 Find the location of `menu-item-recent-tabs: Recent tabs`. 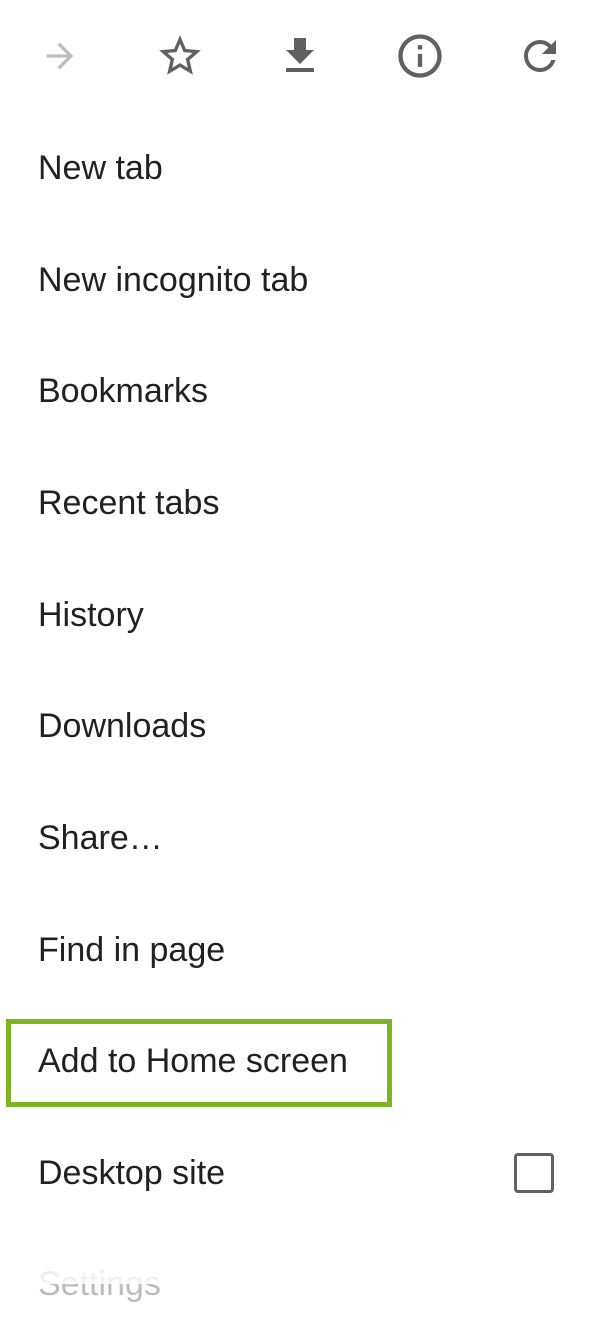

menu-item-recent-tabs: Recent tabs is located at coordinates (300, 502).